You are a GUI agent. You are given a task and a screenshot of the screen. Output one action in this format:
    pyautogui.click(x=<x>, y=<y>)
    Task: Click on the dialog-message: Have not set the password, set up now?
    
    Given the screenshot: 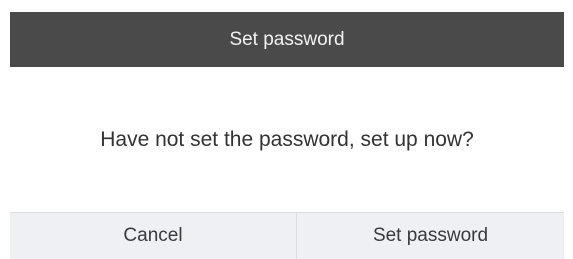 What is the action you would take?
    pyautogui.click(x=287, y=139)
    